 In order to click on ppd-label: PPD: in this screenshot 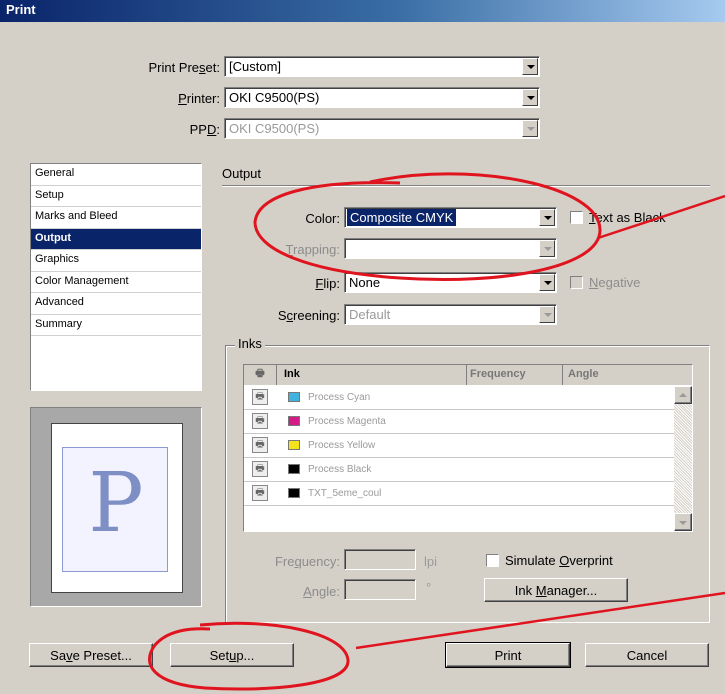, I will do `click(204, 129)`.